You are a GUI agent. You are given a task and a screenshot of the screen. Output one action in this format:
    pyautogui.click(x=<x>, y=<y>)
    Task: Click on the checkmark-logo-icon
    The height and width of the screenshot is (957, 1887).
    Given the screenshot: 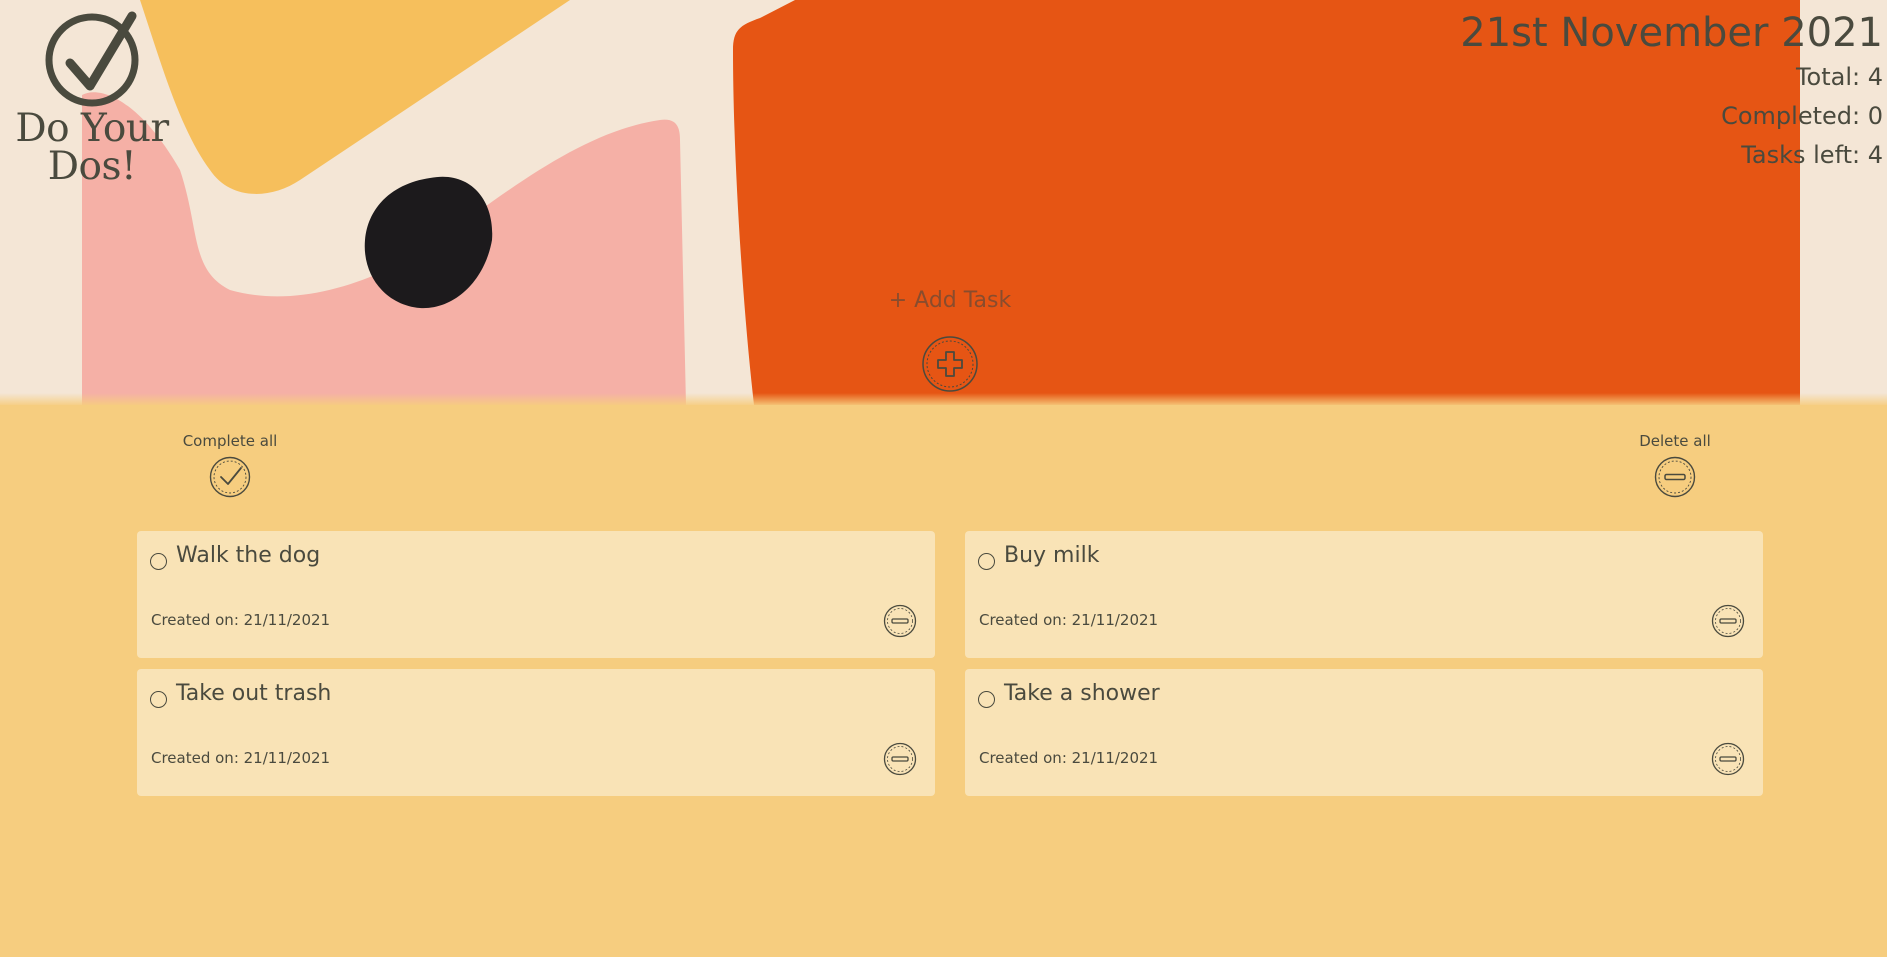 What is the action you would take?
    pyautogui.click(x=92, y=59)
    